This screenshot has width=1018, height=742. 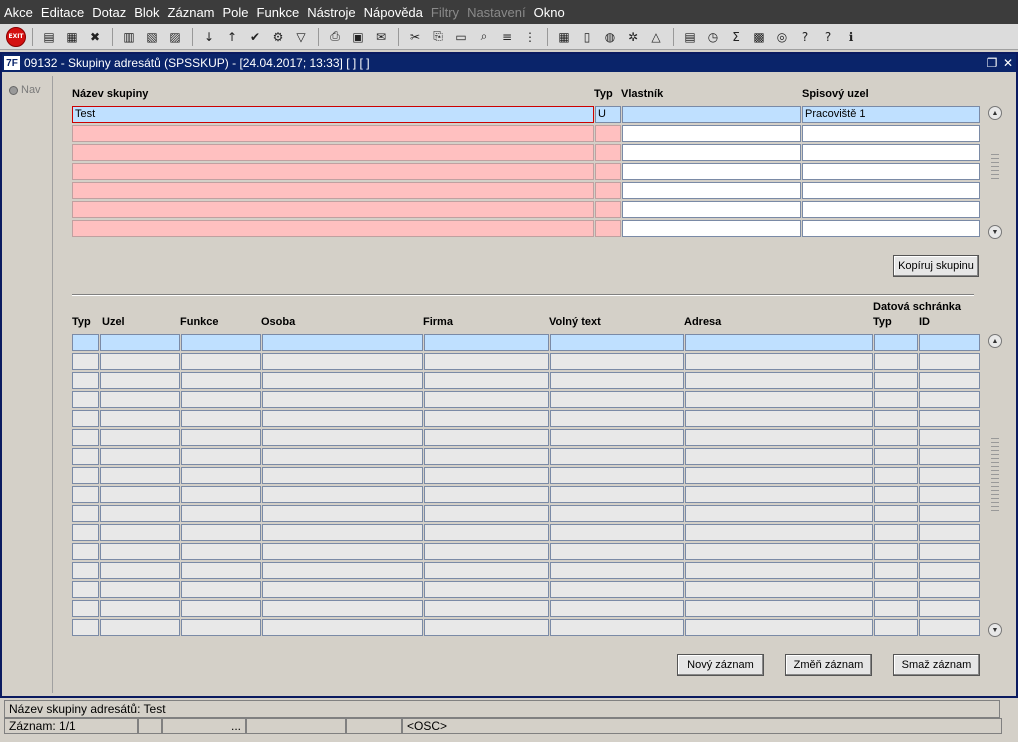 What do you see at coordinates (633, 37) in the screenshot?
I see `settings-wheel-icon: ✲` at bounding box center [633, 37].